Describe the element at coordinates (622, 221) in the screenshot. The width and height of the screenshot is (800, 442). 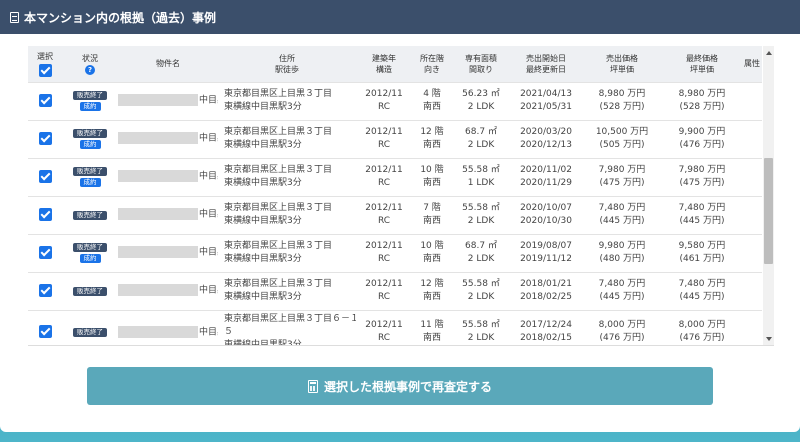
I see `sale-price-line2: (445 万円)` at that location.